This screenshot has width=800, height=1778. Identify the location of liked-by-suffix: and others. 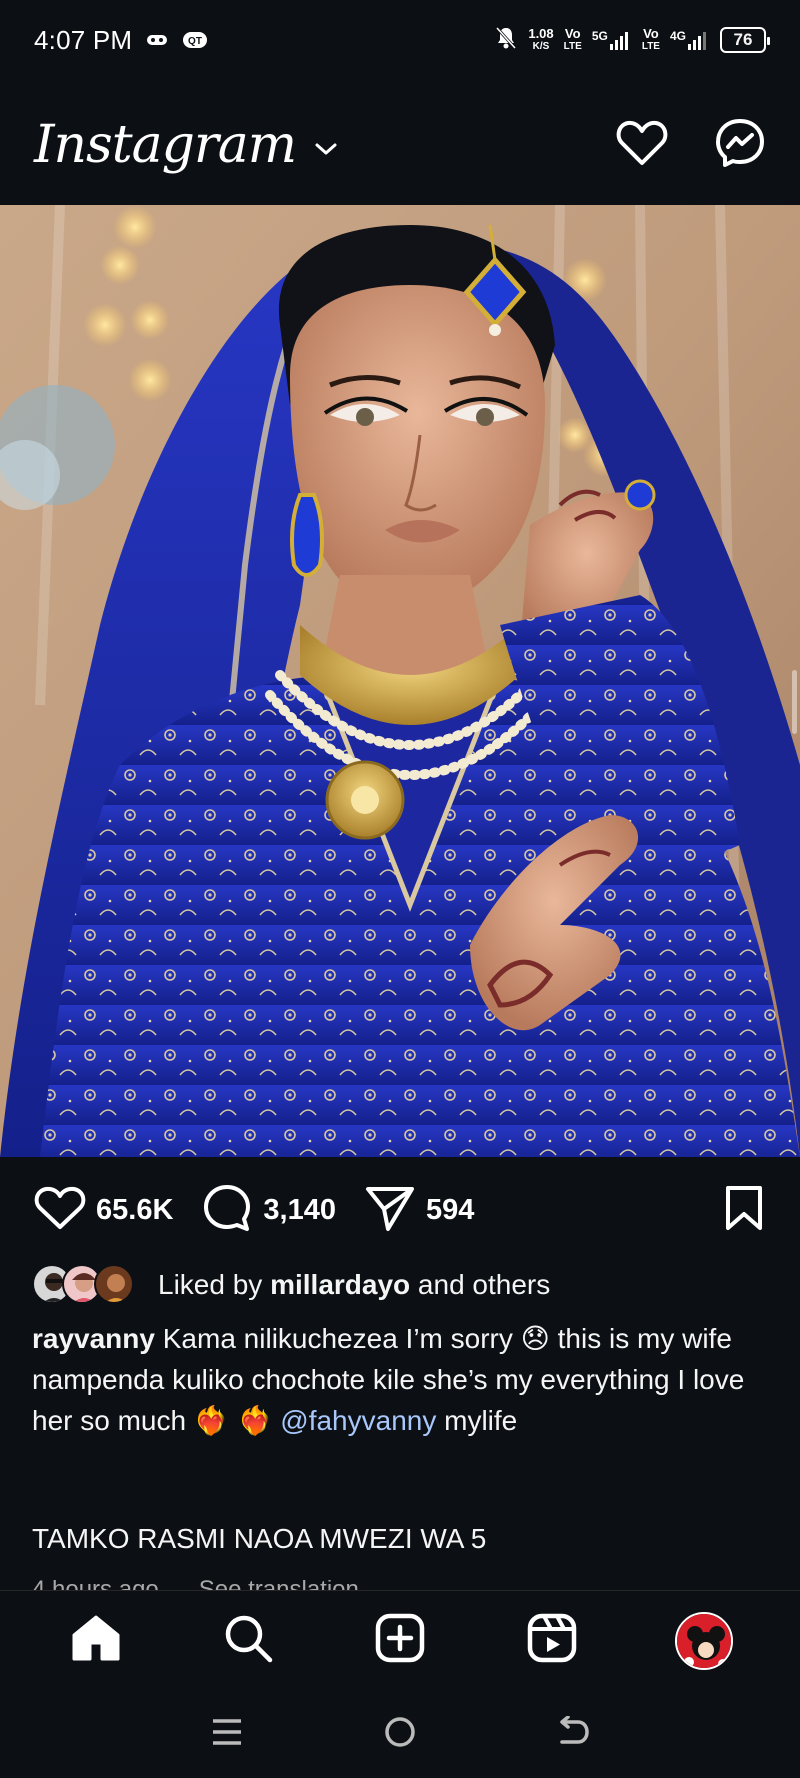
(484, 1284).